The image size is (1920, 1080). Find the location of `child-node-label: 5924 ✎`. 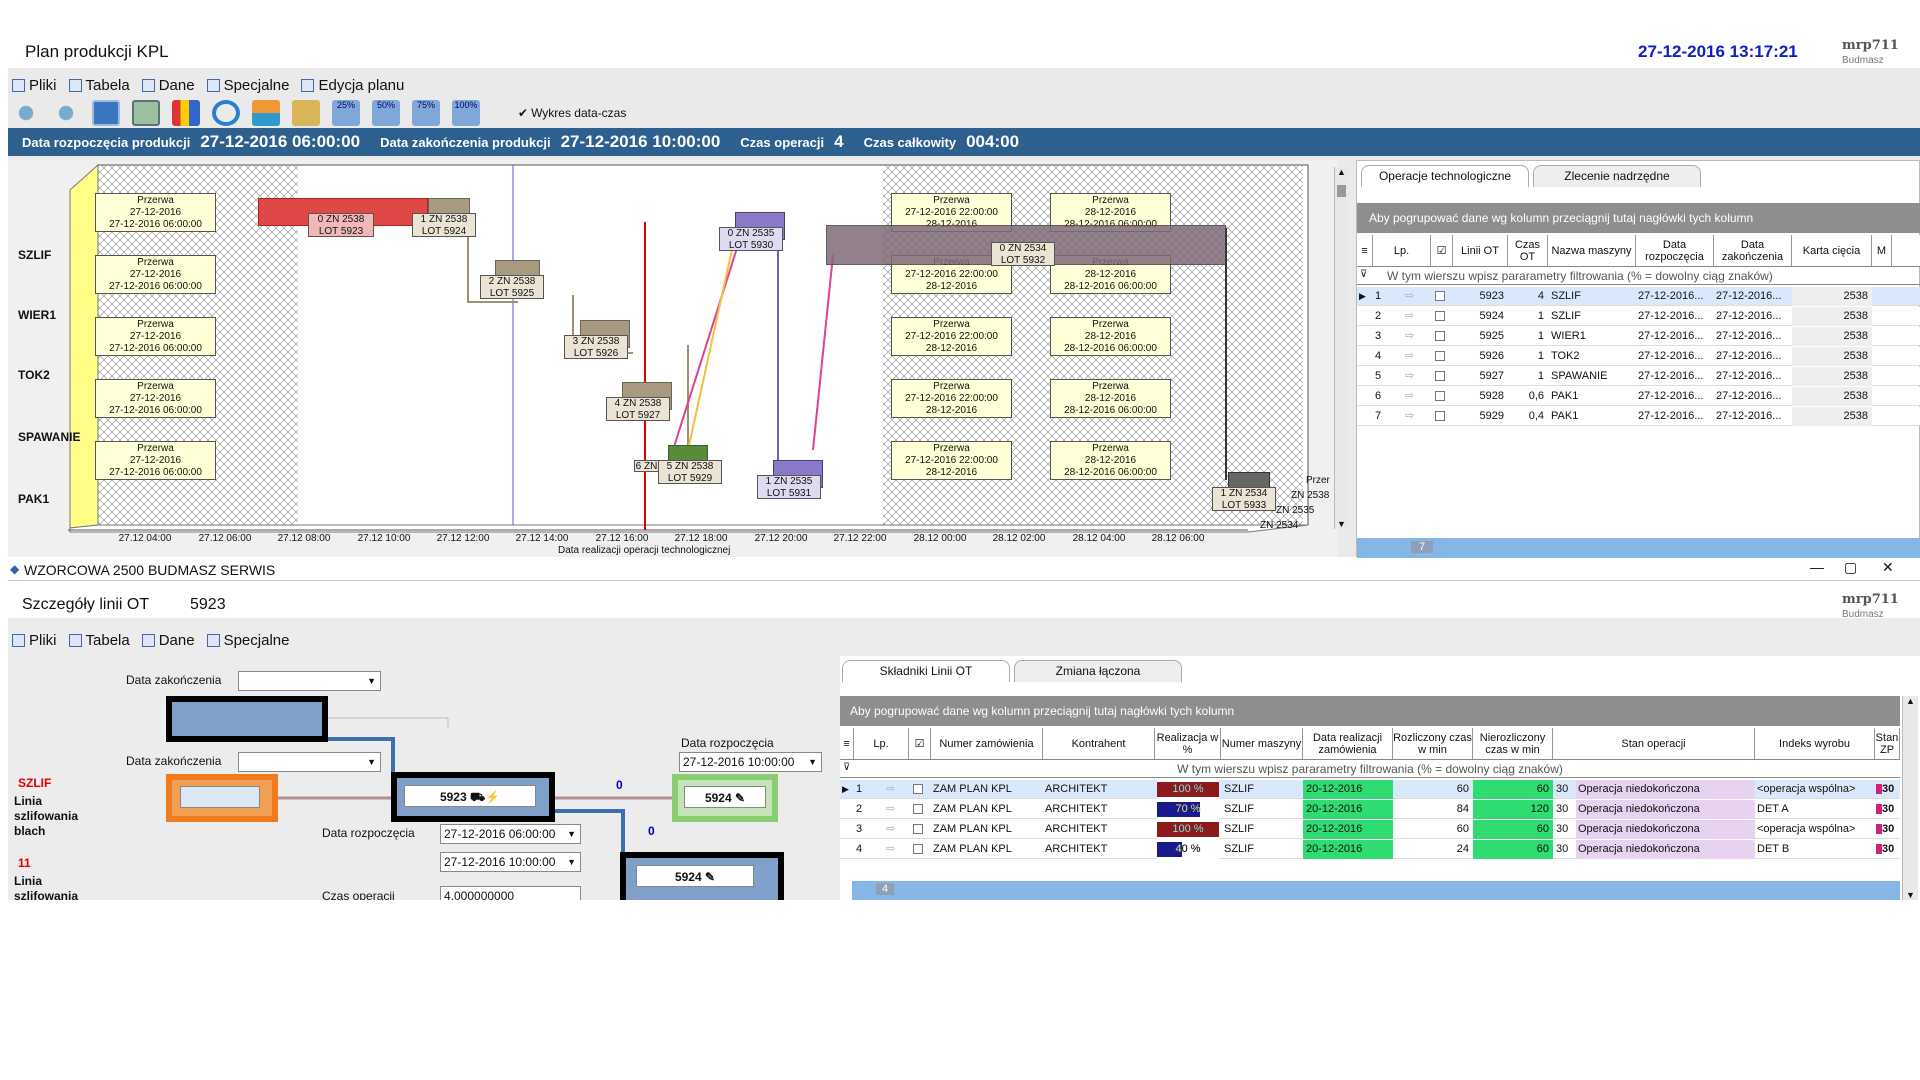

child-node-label: 5924 ✎ is located at coordinates (695, 876).